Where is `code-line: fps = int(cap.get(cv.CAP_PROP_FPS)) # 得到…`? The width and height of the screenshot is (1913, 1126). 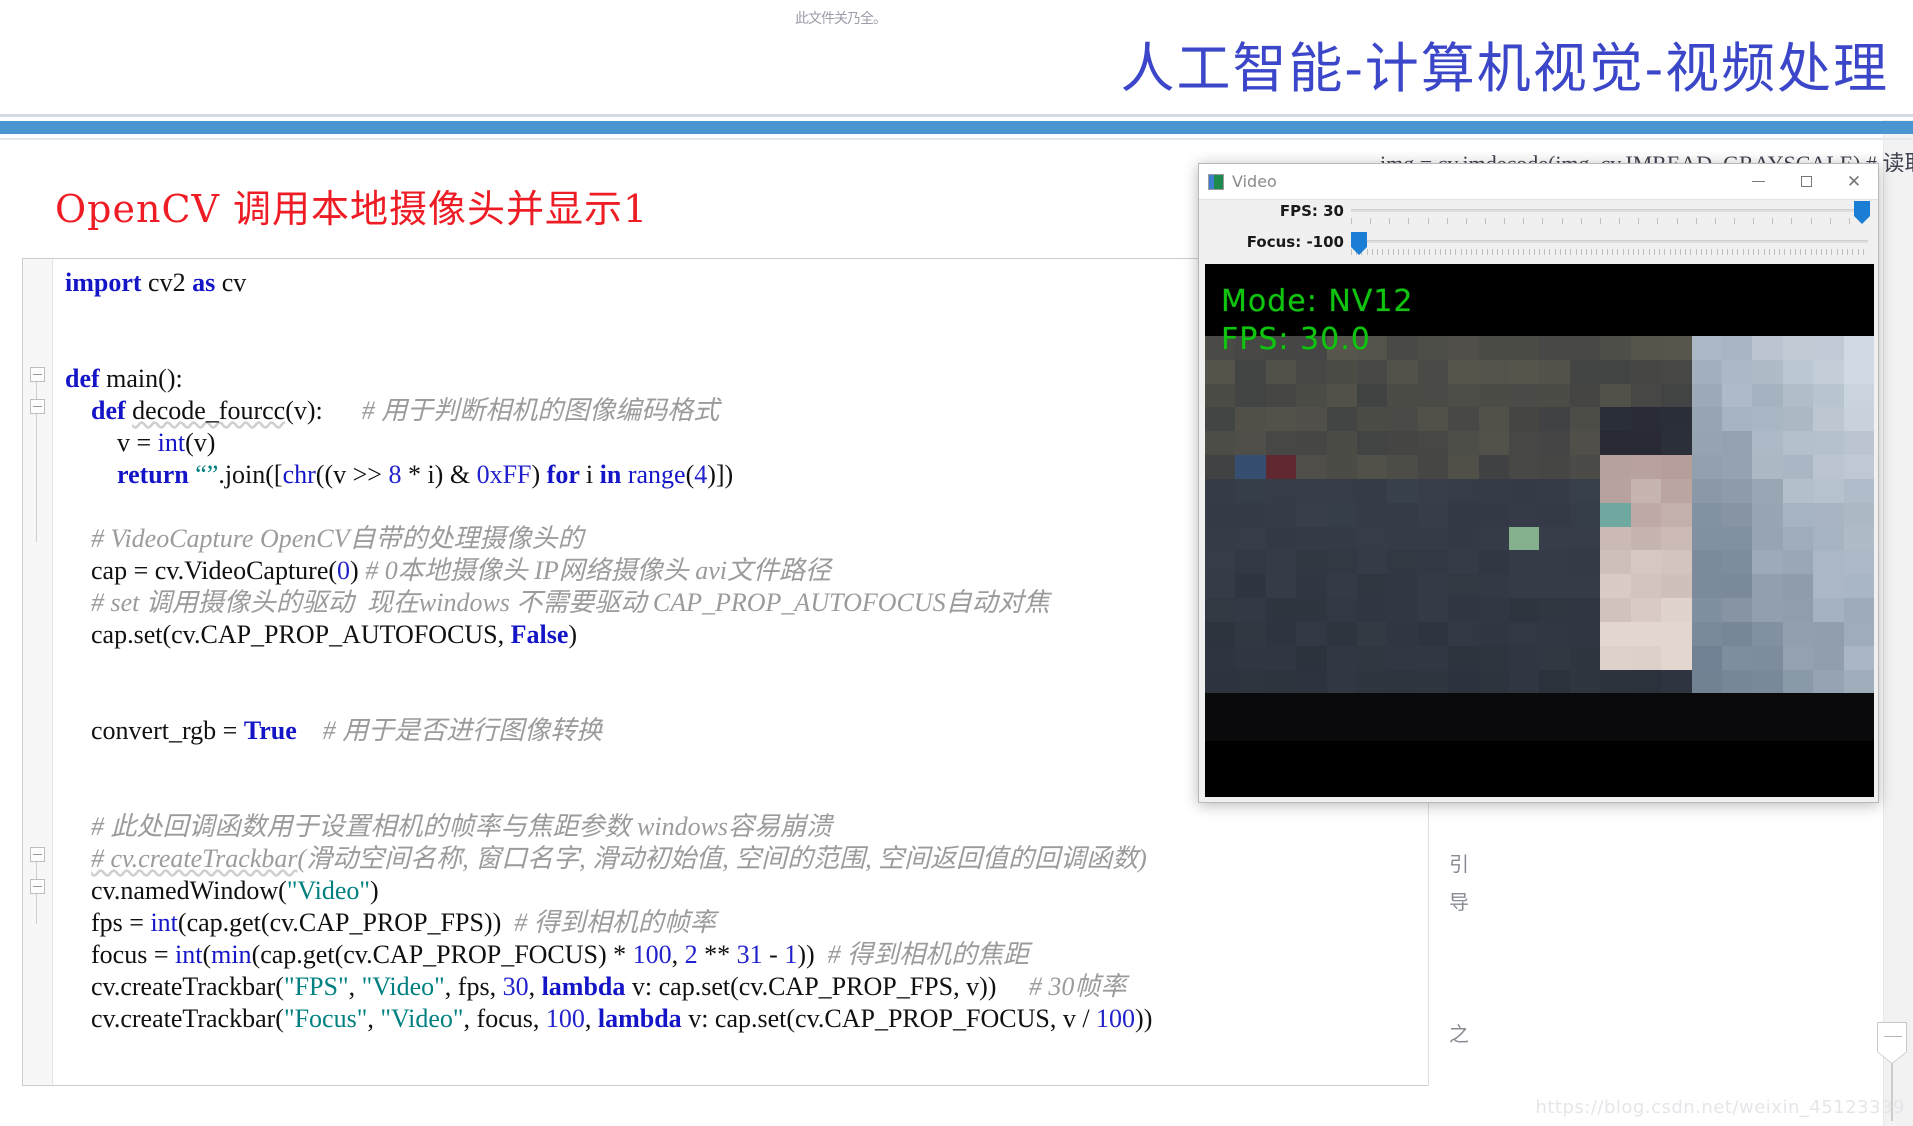
code-line: fps = int(cap.get(cv.CAP_PROP_FPS)) # 得到… is located at coordinates (746, 923).